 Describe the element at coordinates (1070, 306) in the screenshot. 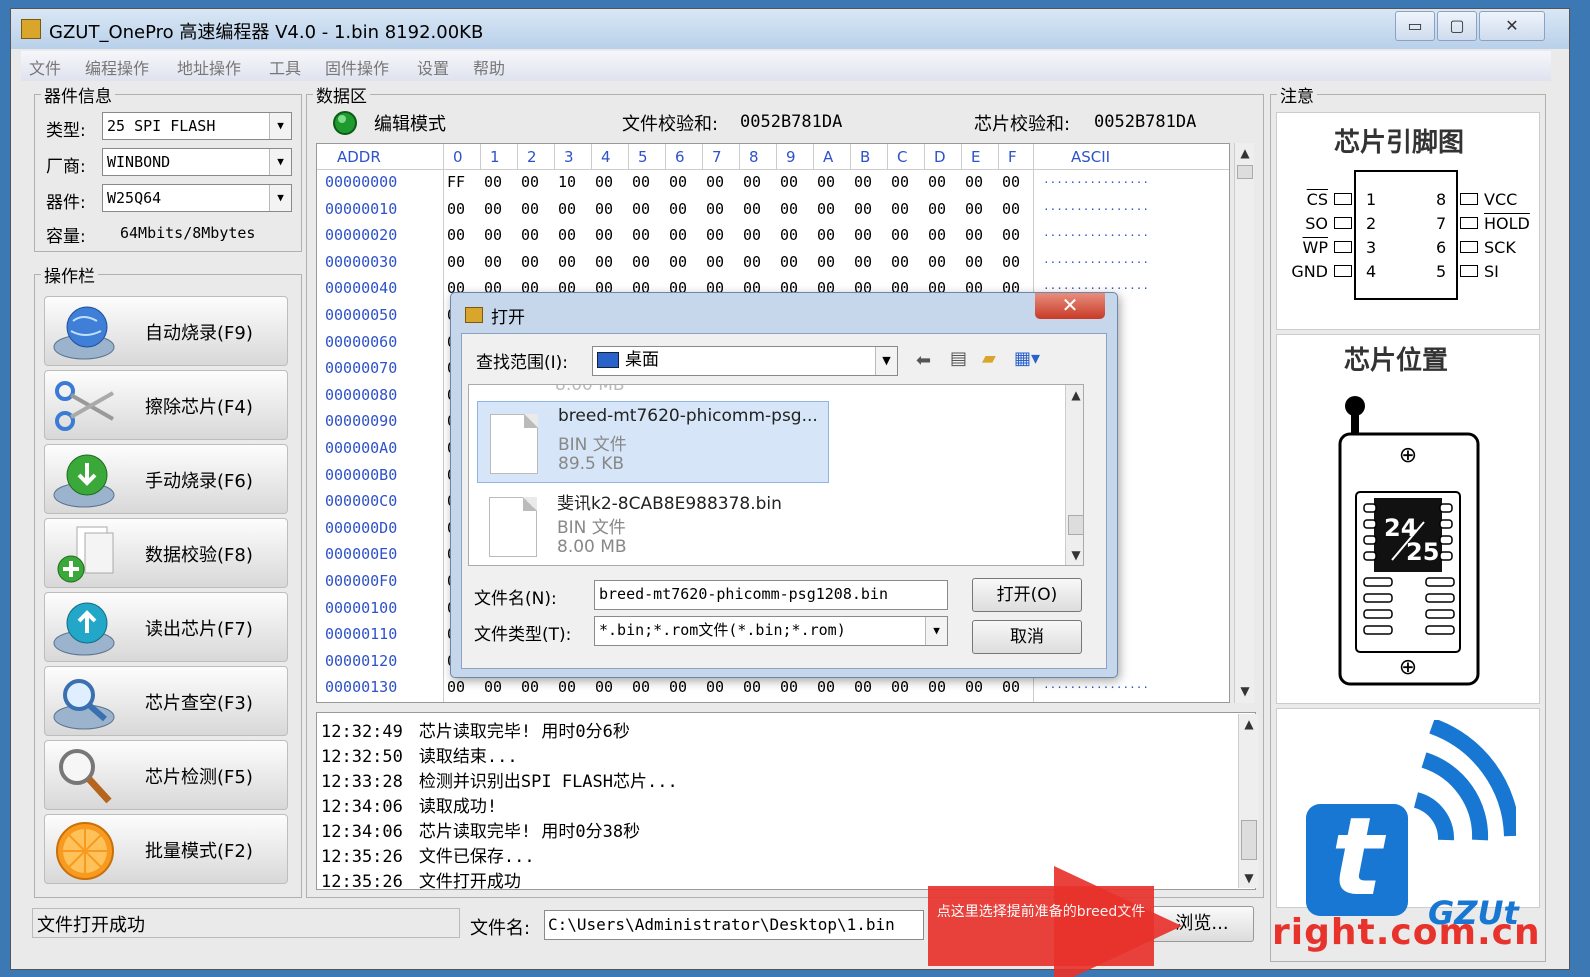

I see `dialog-close-button: ✕` at that location.